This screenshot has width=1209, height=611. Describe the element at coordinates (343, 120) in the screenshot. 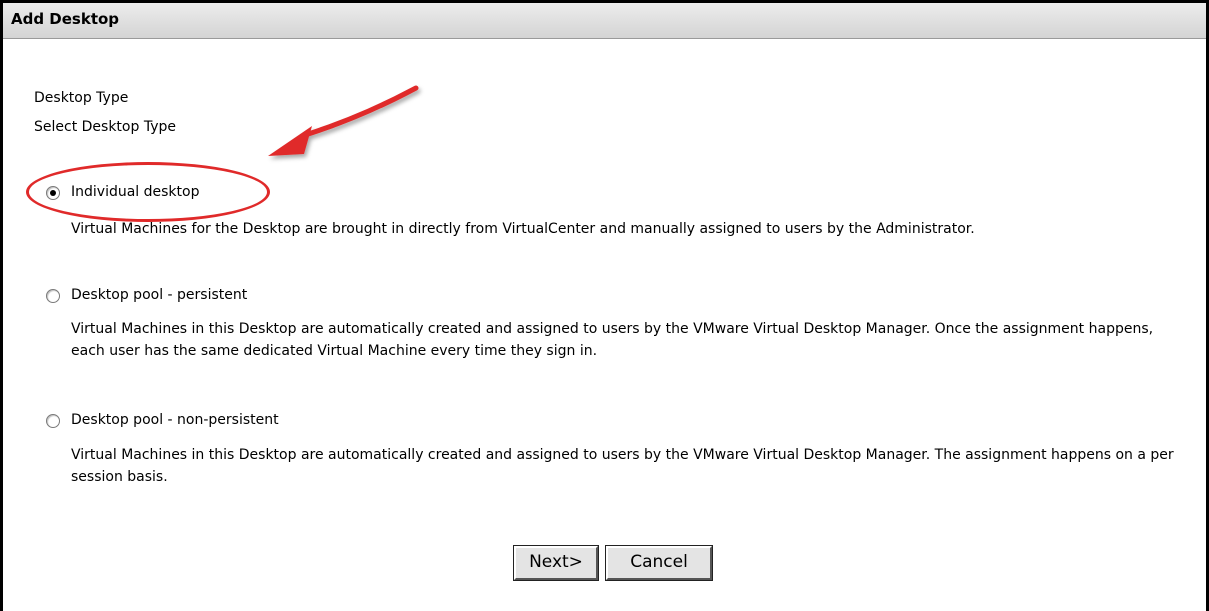

I see `annotation-arrow-icon` at that location.